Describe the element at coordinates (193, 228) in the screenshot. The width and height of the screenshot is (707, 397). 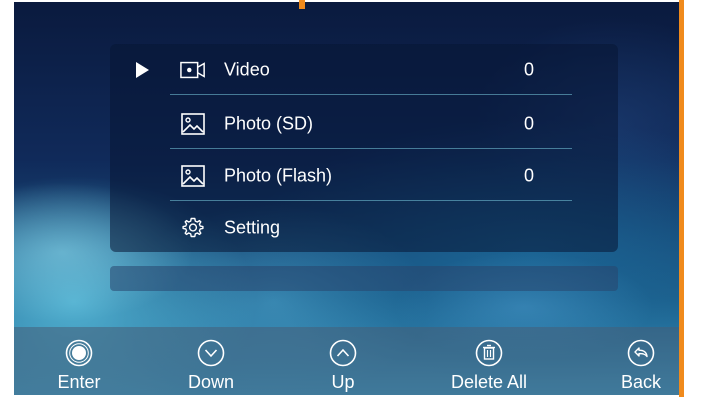
I see `gear-icon` at that location.